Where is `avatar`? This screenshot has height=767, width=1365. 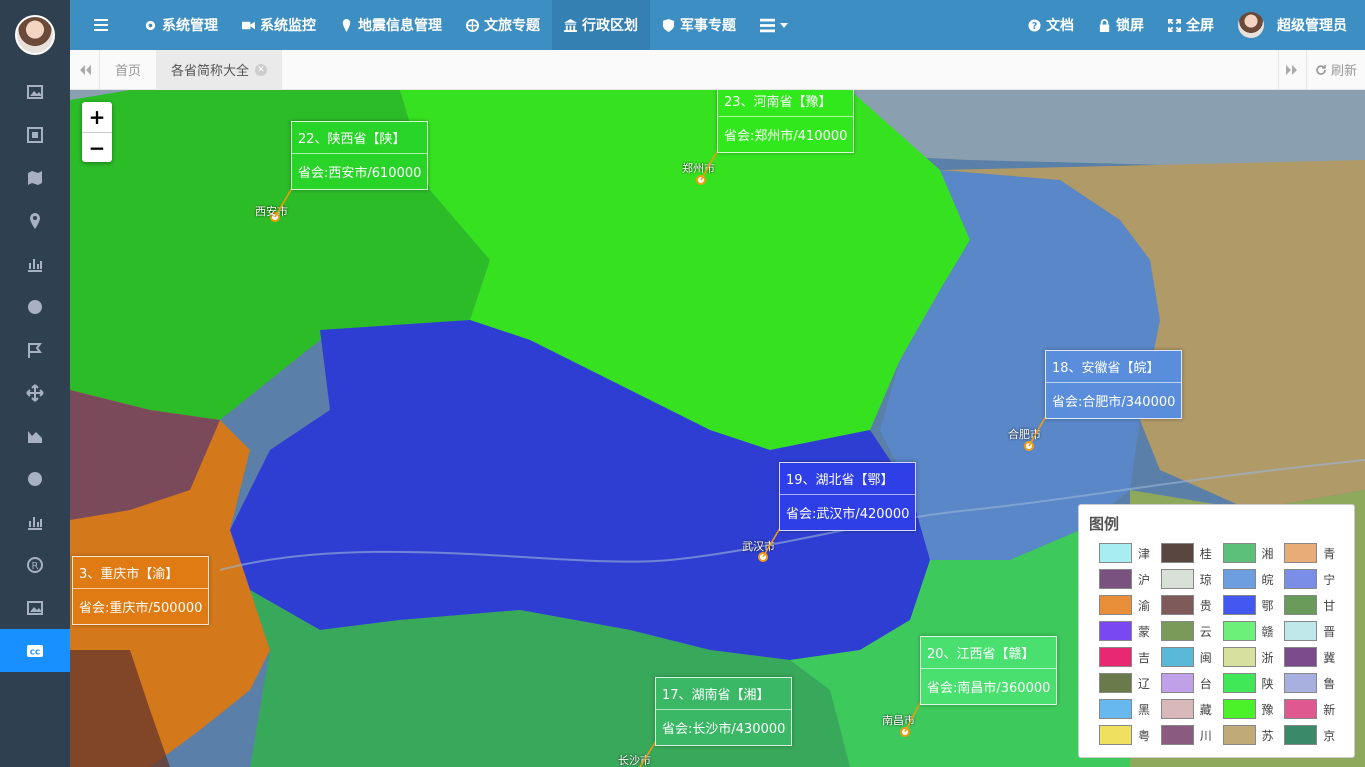
avatar is located at coordinates (35, 35).